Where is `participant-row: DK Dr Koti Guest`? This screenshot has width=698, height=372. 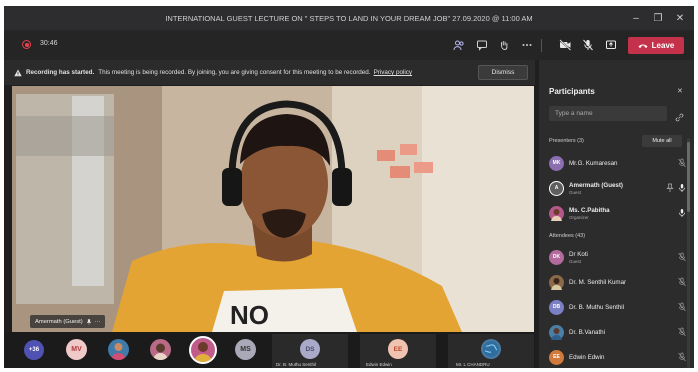
participant-row: DK Dr Koti Guest is located at coordinates (620, 257).